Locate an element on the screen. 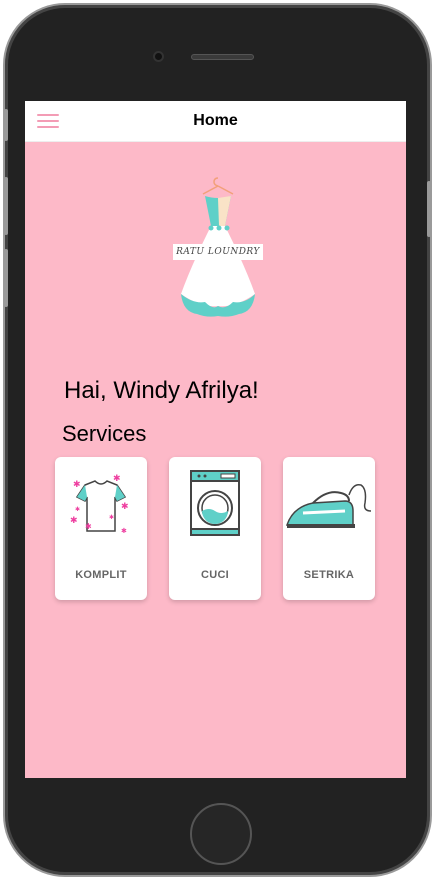 The image size is (435, 880). volume-down-button is located at coordinates (6, 278).